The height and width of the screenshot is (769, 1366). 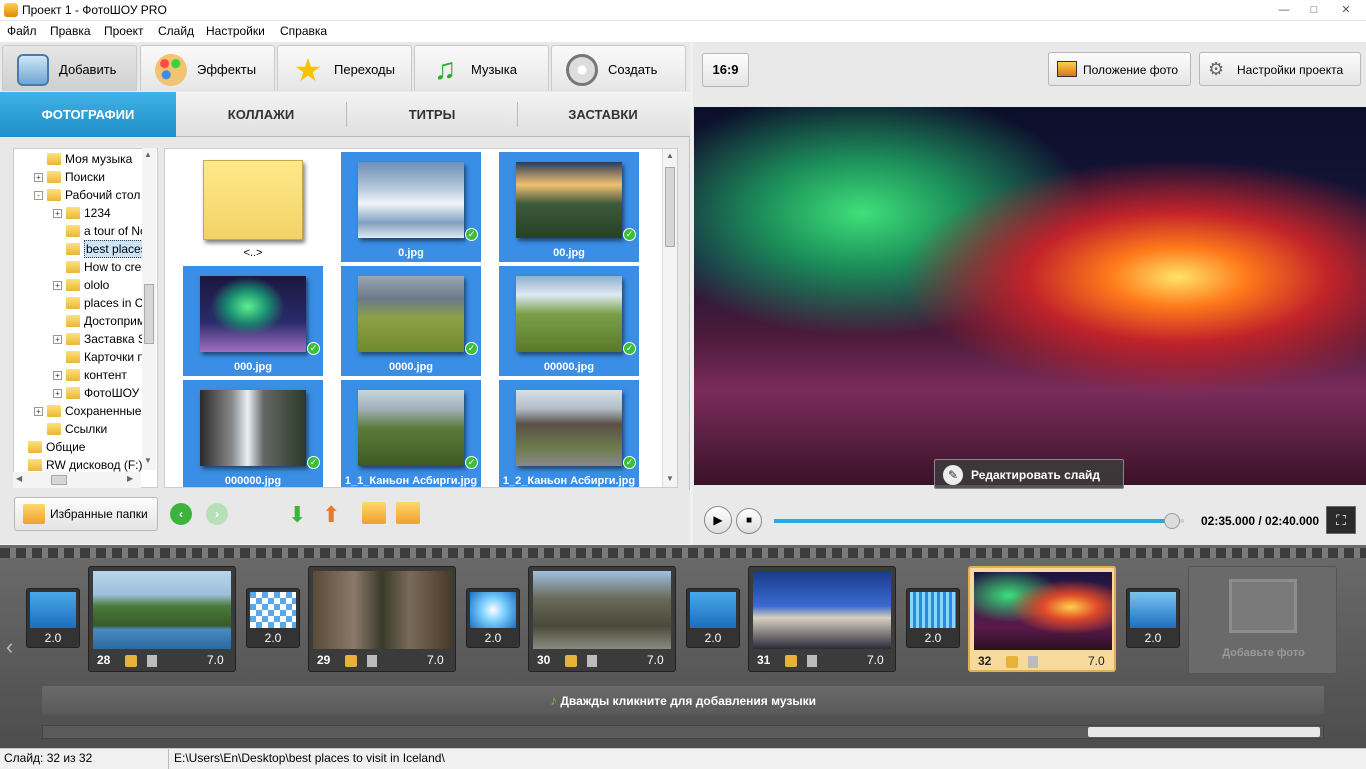 I want to click on tree-vertical-scrollbar: ▲ ▼, so click(x=149, y=309).